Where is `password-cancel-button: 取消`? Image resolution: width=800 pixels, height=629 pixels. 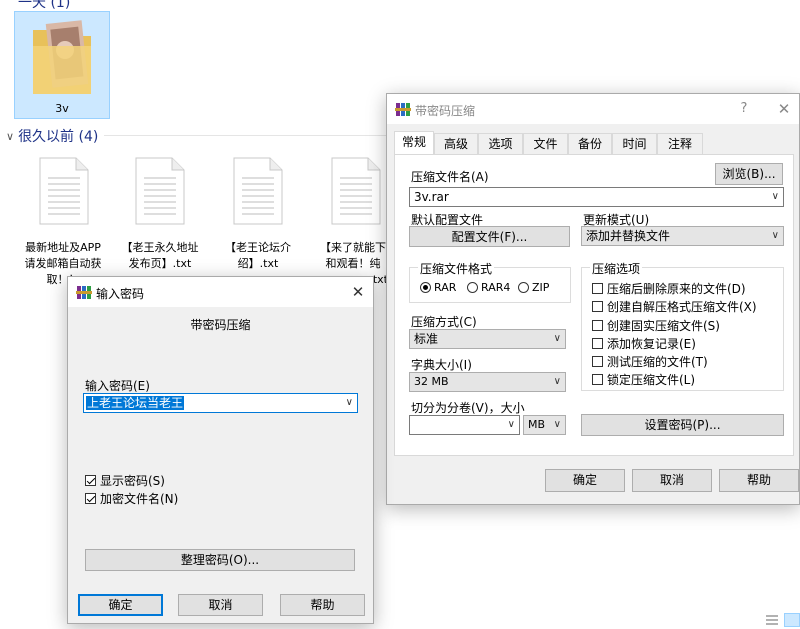 password-cancel-button: 取消 is located at coordinates (220, 605).